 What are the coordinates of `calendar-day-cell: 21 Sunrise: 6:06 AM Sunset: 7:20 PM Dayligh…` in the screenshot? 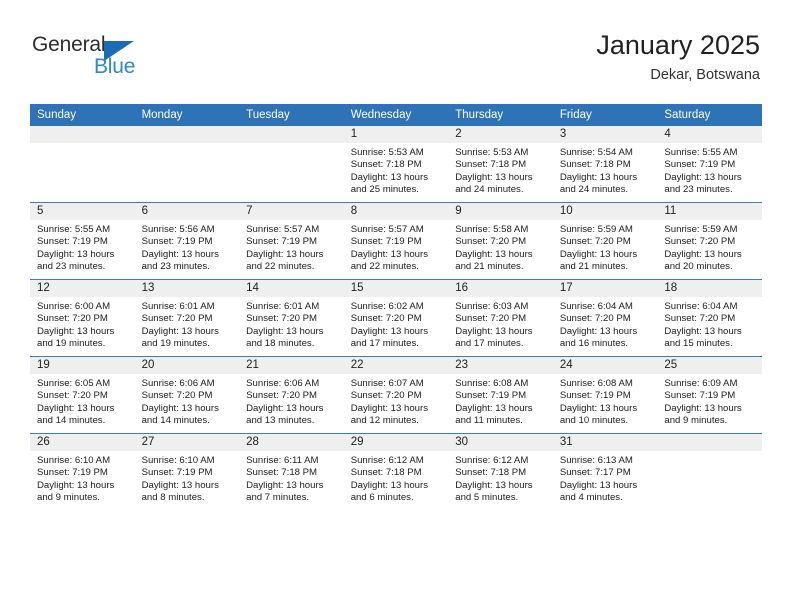 It's located at (291, 395).